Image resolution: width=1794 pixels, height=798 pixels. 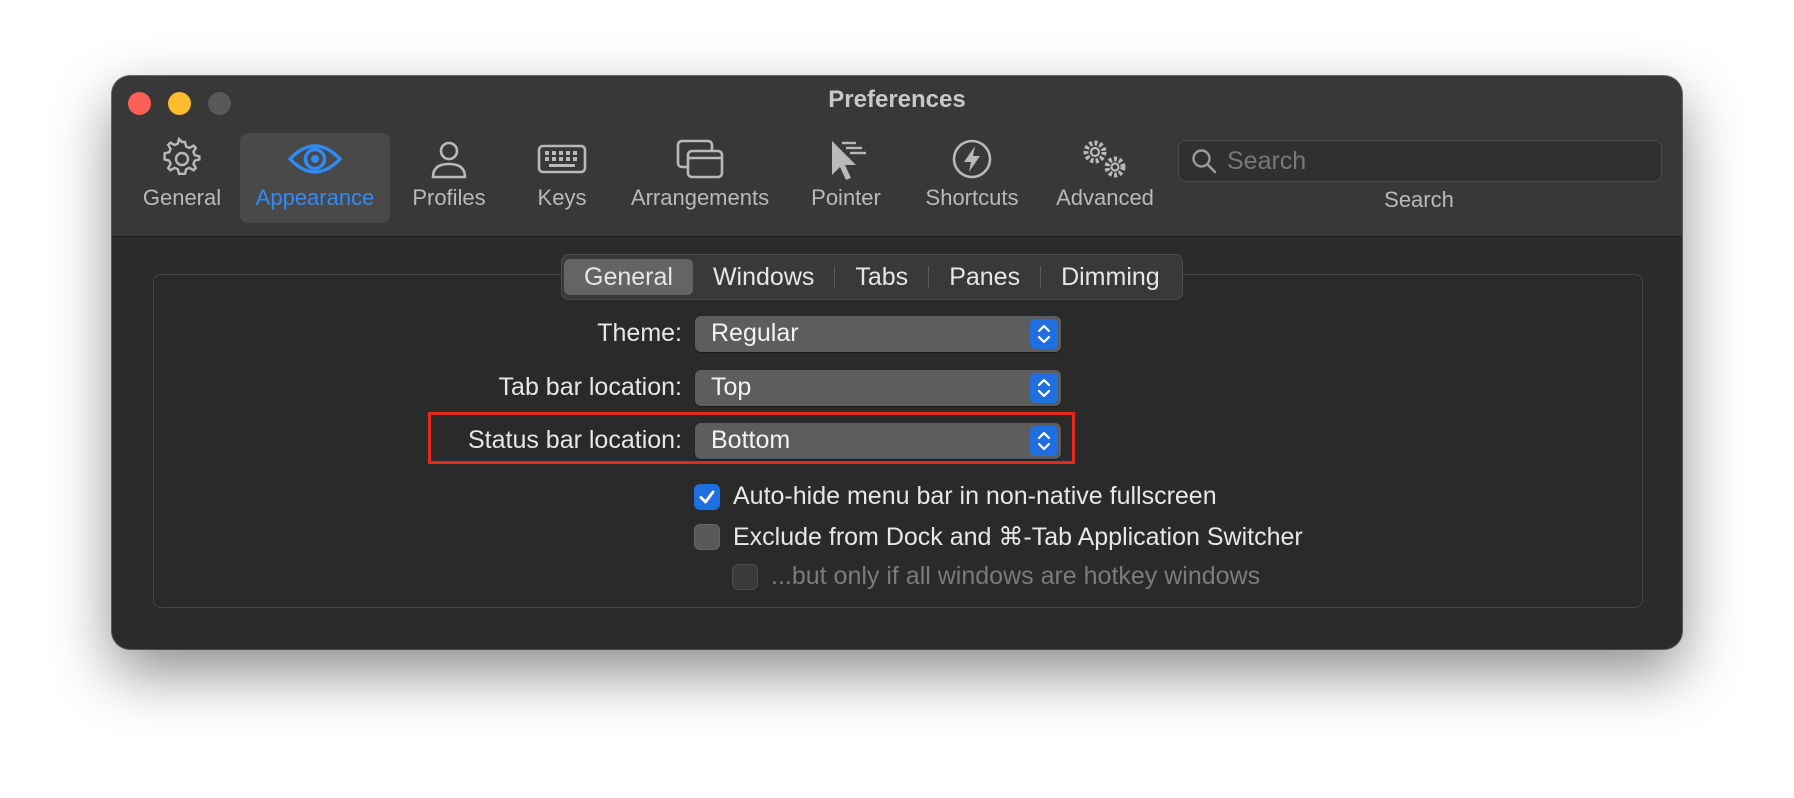 What do you see at coordinates (562, 159) in the screenshot?
I see `keyboard-icon` at bounding box center [562, 159].